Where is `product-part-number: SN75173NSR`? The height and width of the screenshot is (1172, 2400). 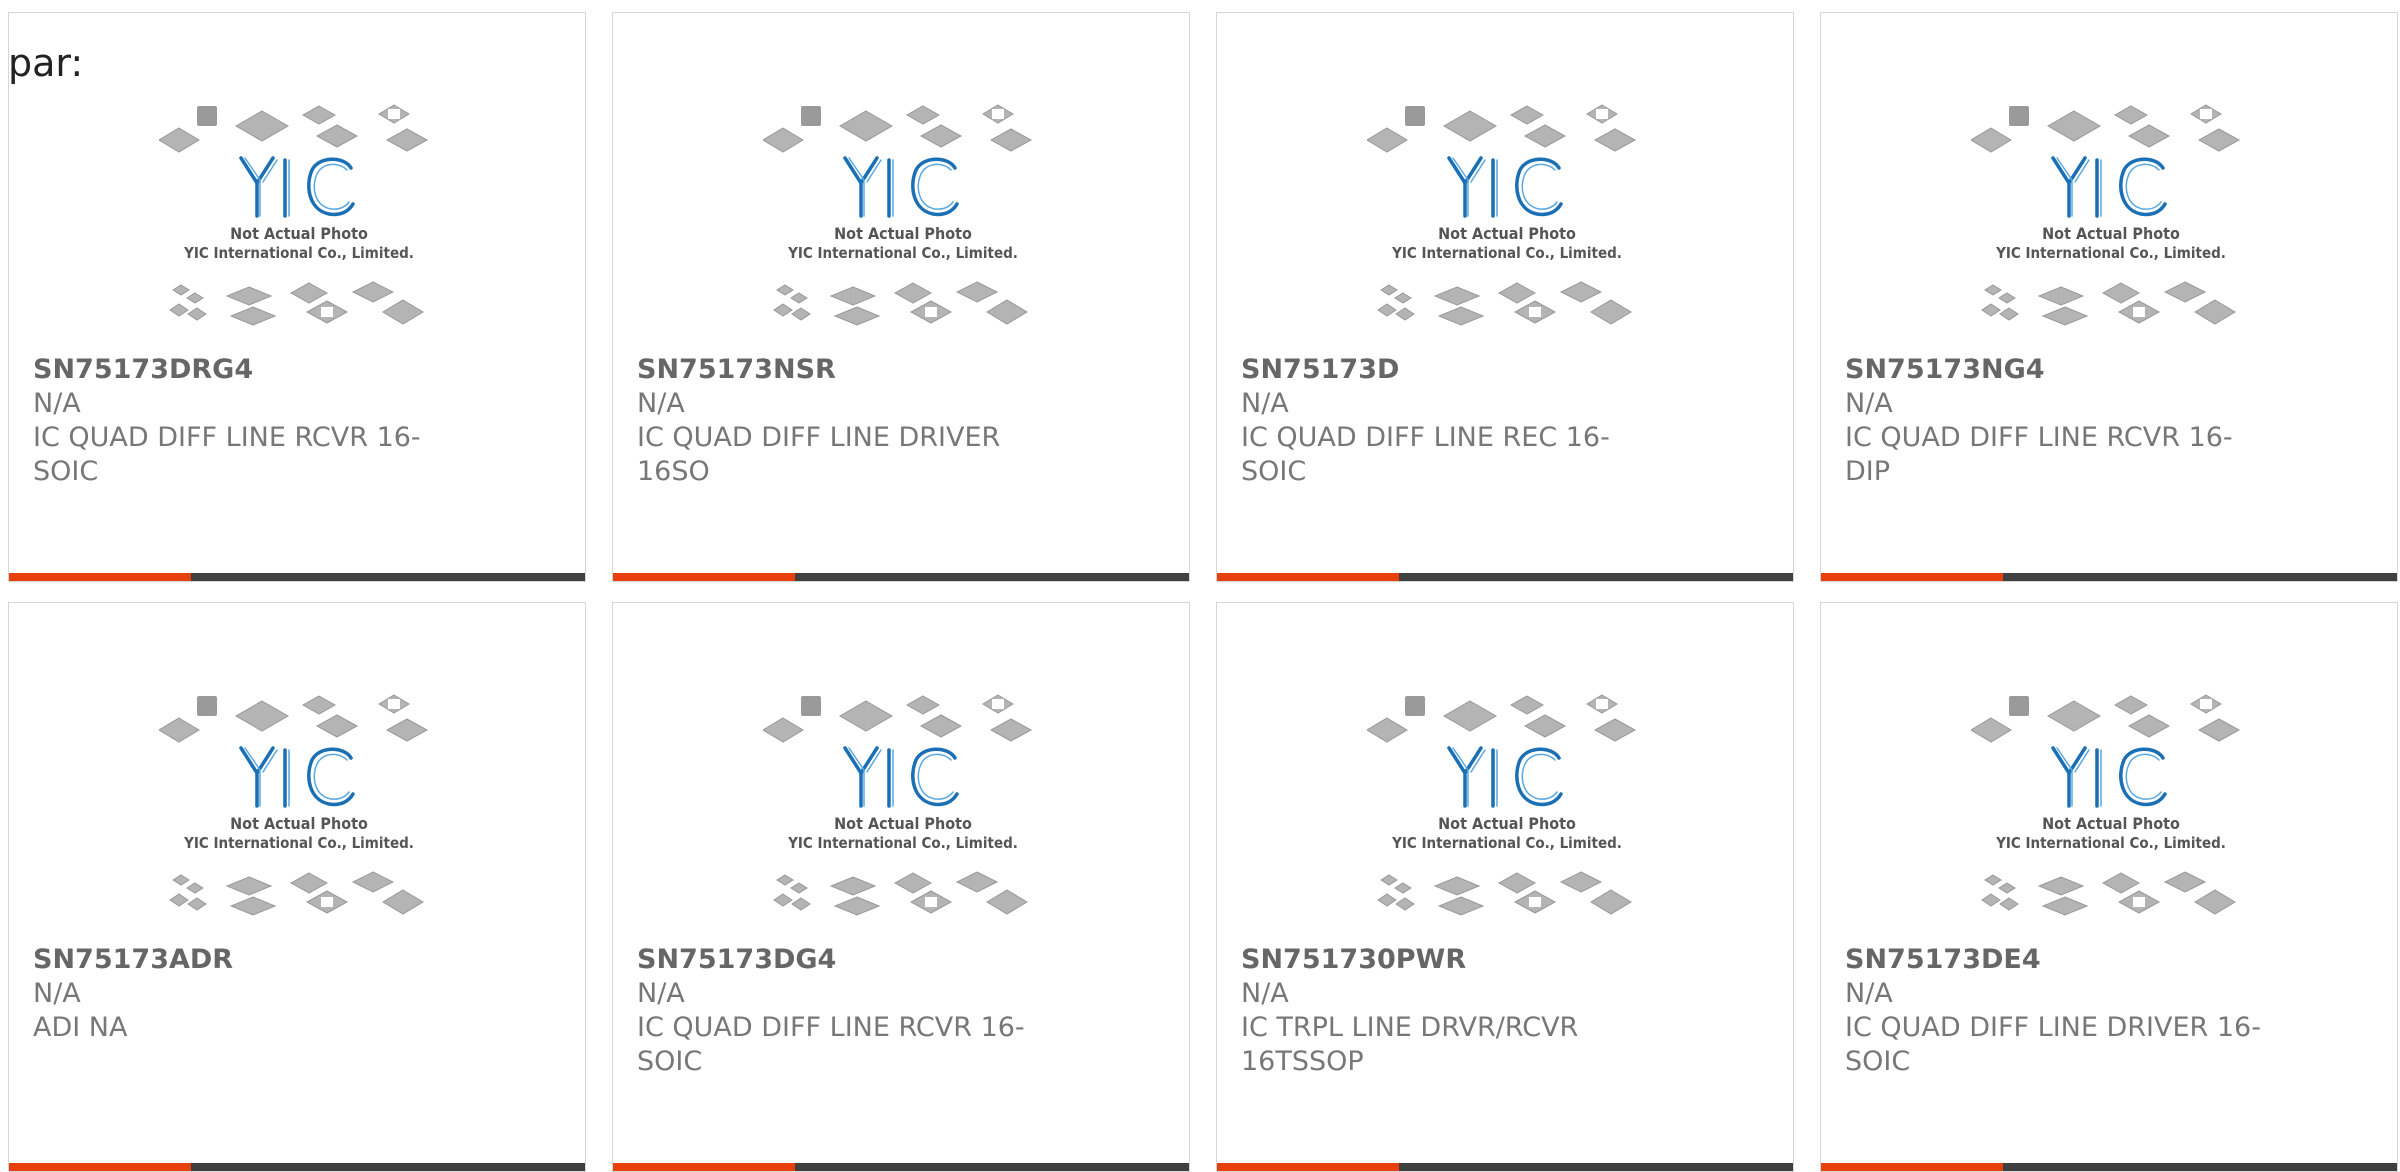 product-part-number: SN75173NSR is located at coordinates (847, 370).